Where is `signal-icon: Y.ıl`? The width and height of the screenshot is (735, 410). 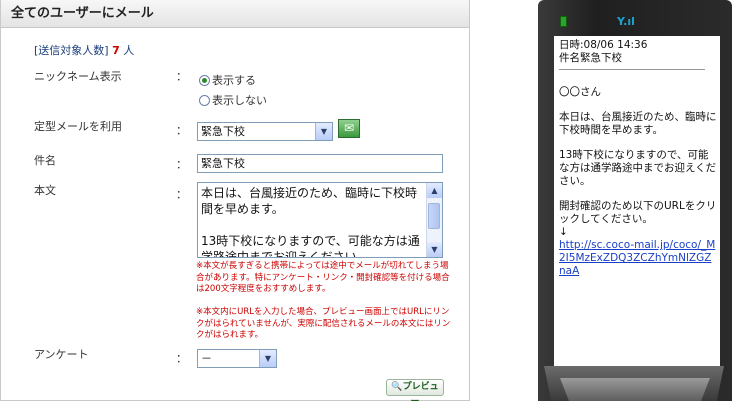
signal-icon: Y.ıl is located at coordinates (626, 21).